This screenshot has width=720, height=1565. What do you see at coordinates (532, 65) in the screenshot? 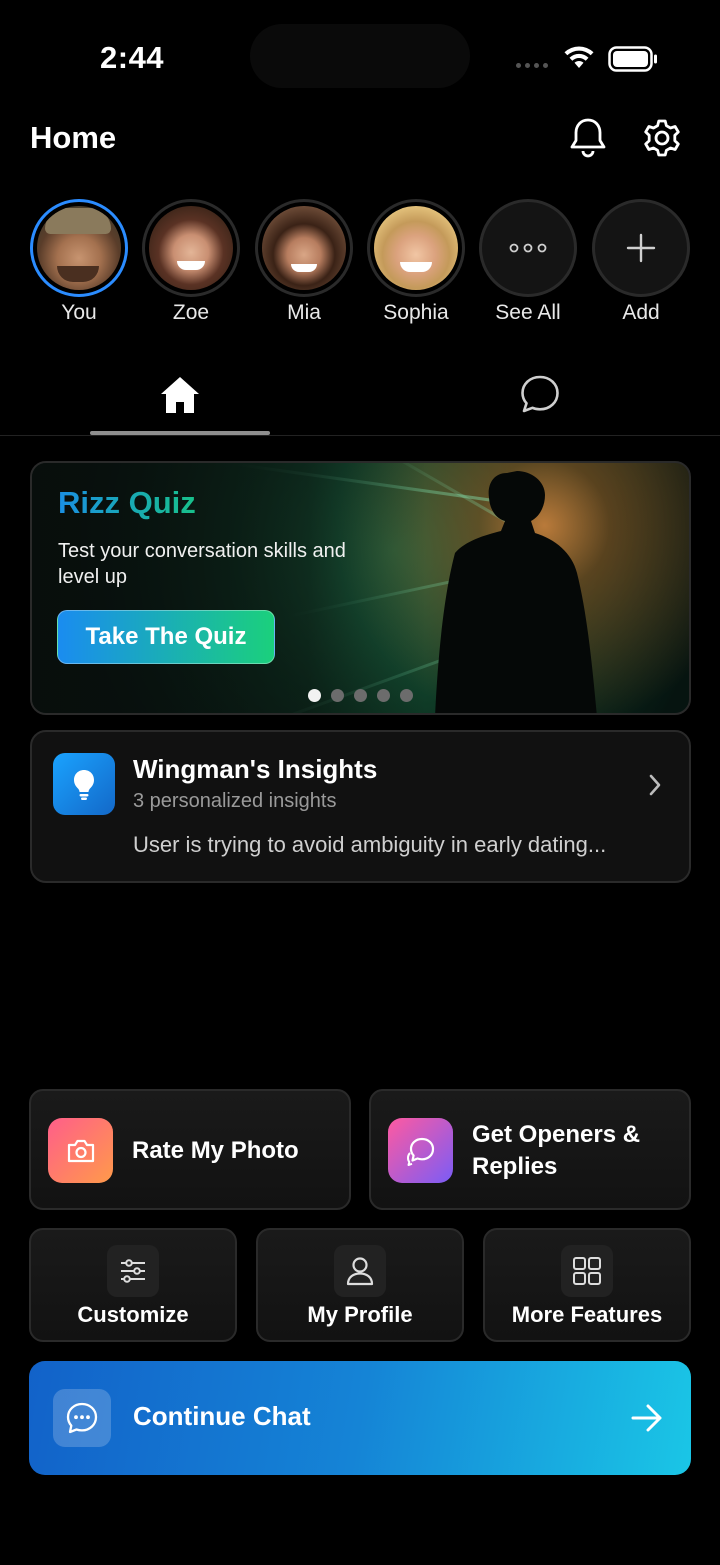
I see `cellular-signal-icon` at bounding box center [532, 65].